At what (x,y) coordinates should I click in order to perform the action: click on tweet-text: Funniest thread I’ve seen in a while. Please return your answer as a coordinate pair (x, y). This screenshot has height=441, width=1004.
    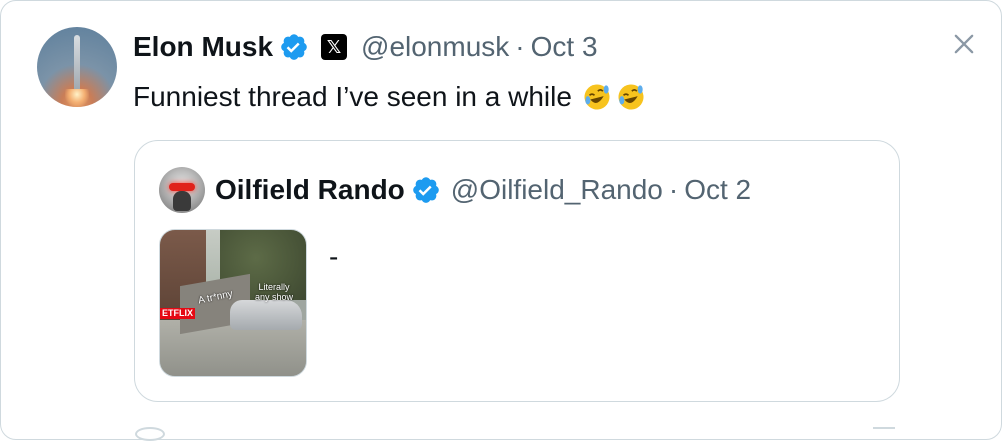
    Looking at the image, I should click on (352, 96).